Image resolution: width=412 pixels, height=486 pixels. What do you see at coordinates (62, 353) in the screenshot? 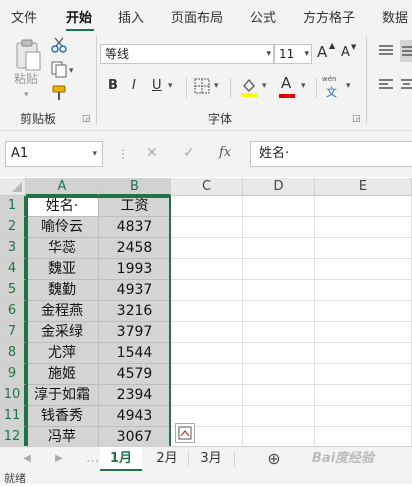
I see `table-cell: 尤萍` at bounding box center [62, 353].